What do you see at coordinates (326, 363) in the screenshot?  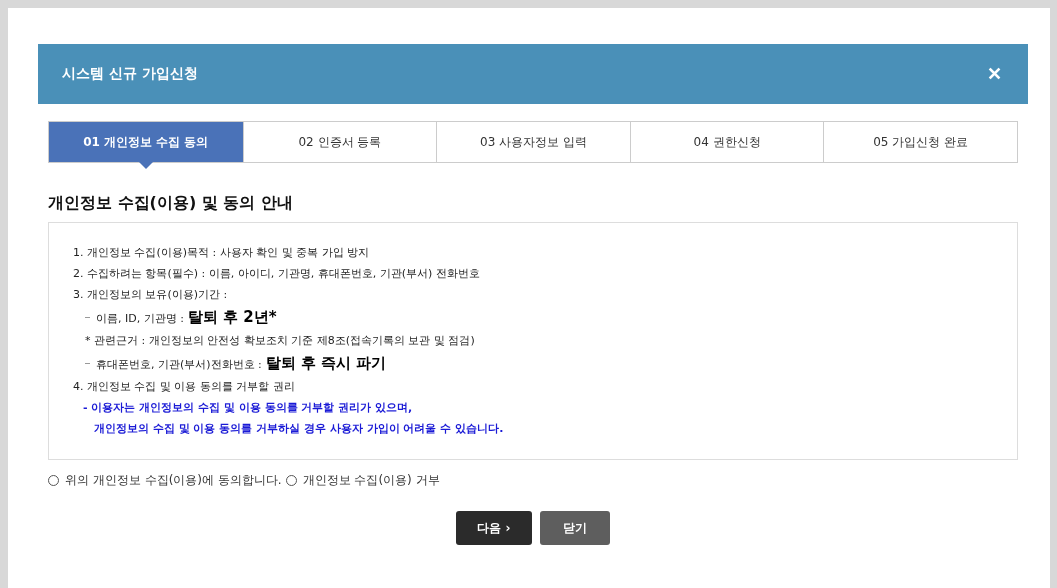 I see `retention-period: 탈퇴 후 즉시 파기` at bounding box center [326, 363].